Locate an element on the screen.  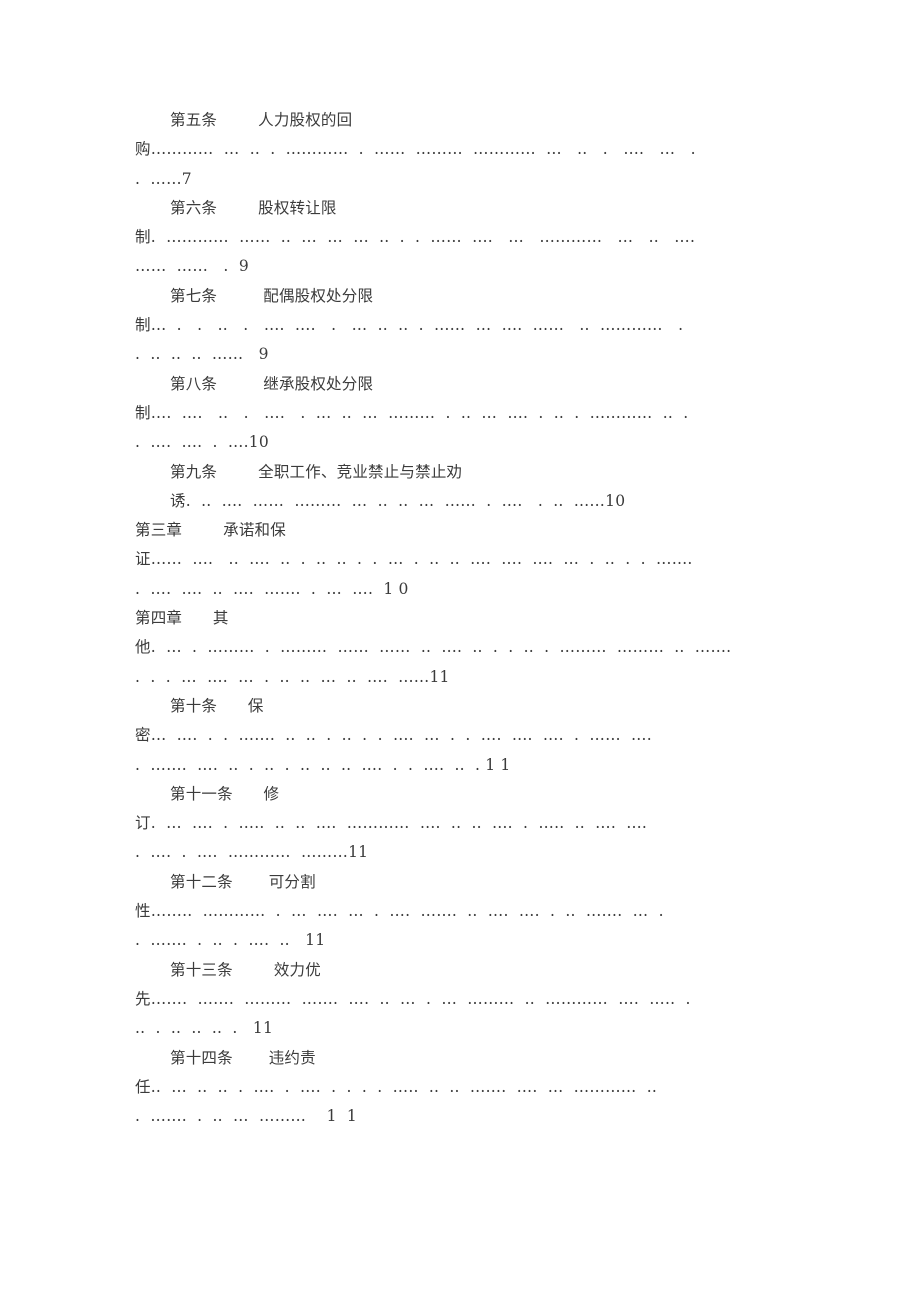
toc-entry-leader-line: . ……. . .. … ……… 1 1 is located at coordinates (246, 1116).